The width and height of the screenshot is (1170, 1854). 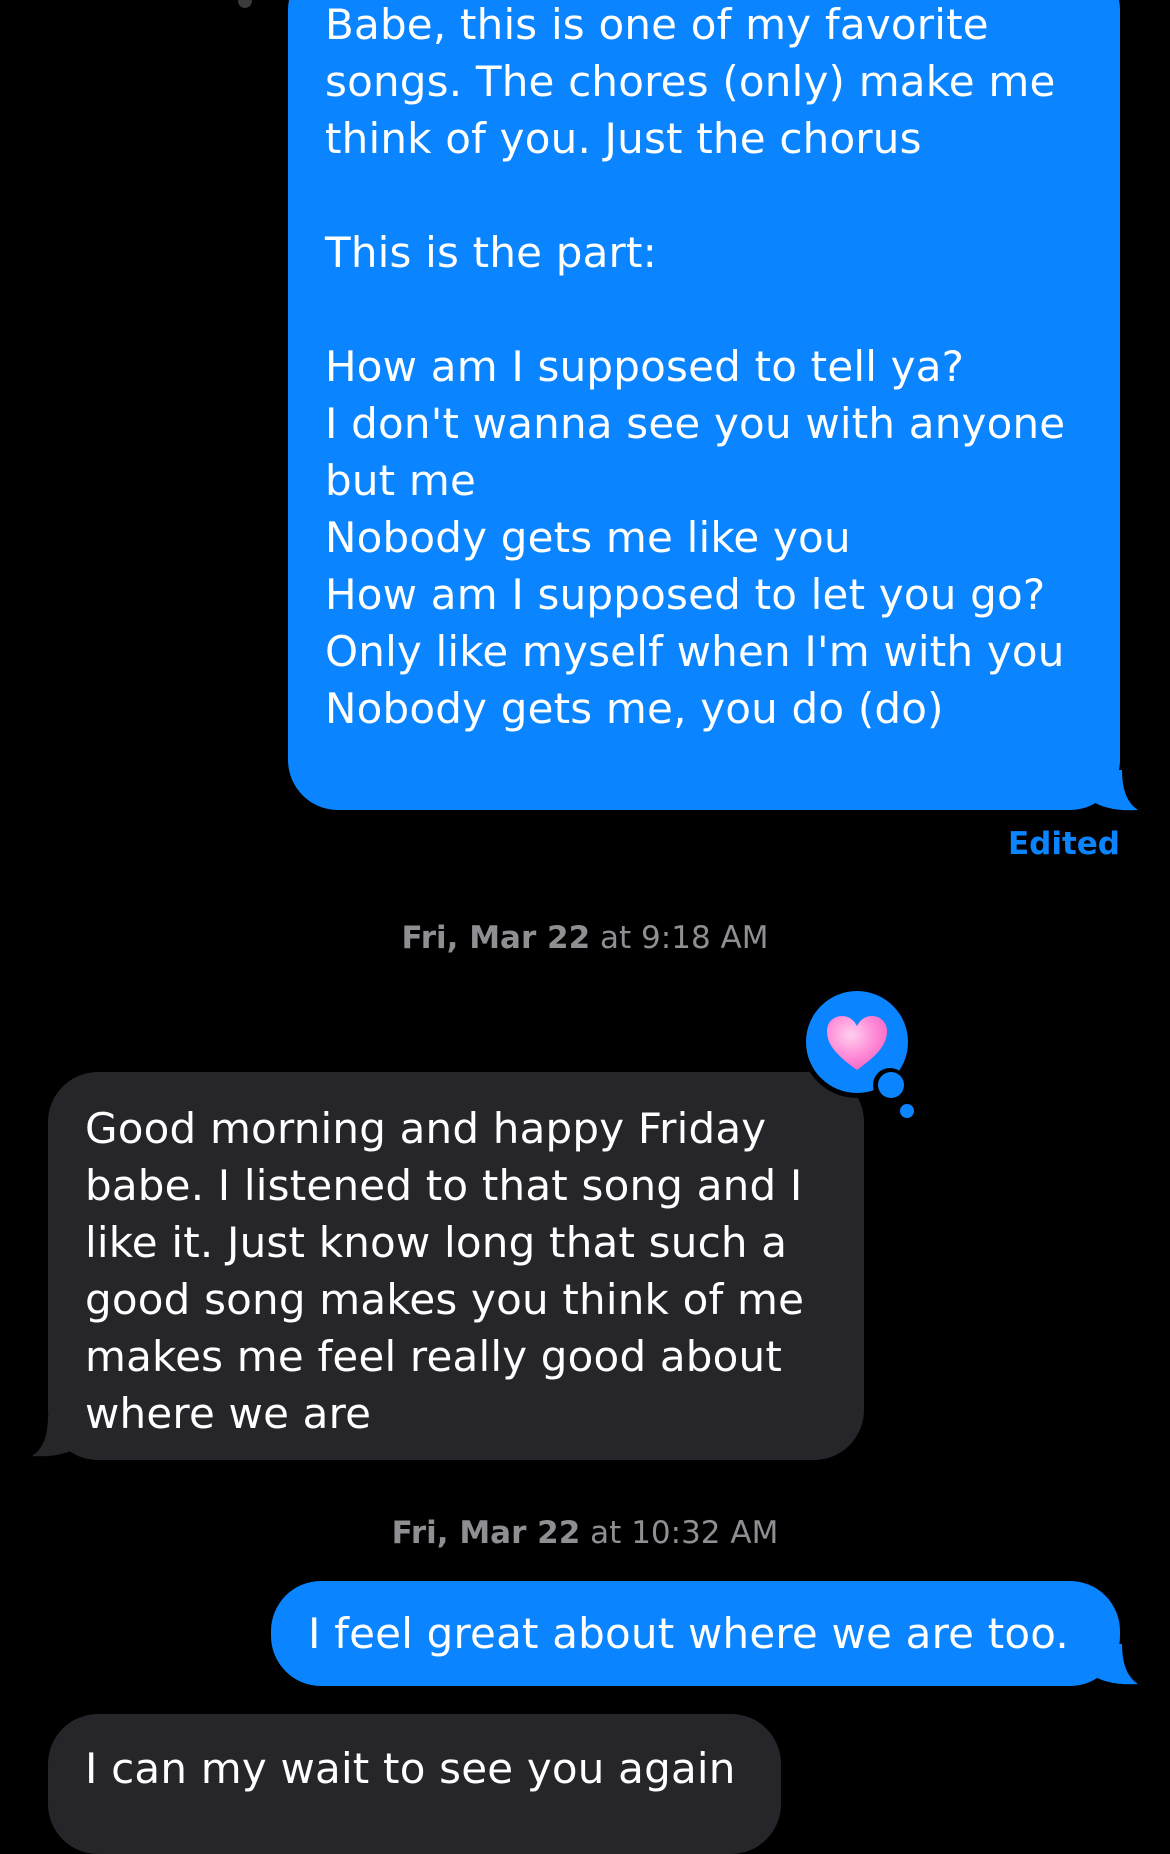 I want to click on timestamp-time: at 9:18 AM, so click(x=679, y=938).